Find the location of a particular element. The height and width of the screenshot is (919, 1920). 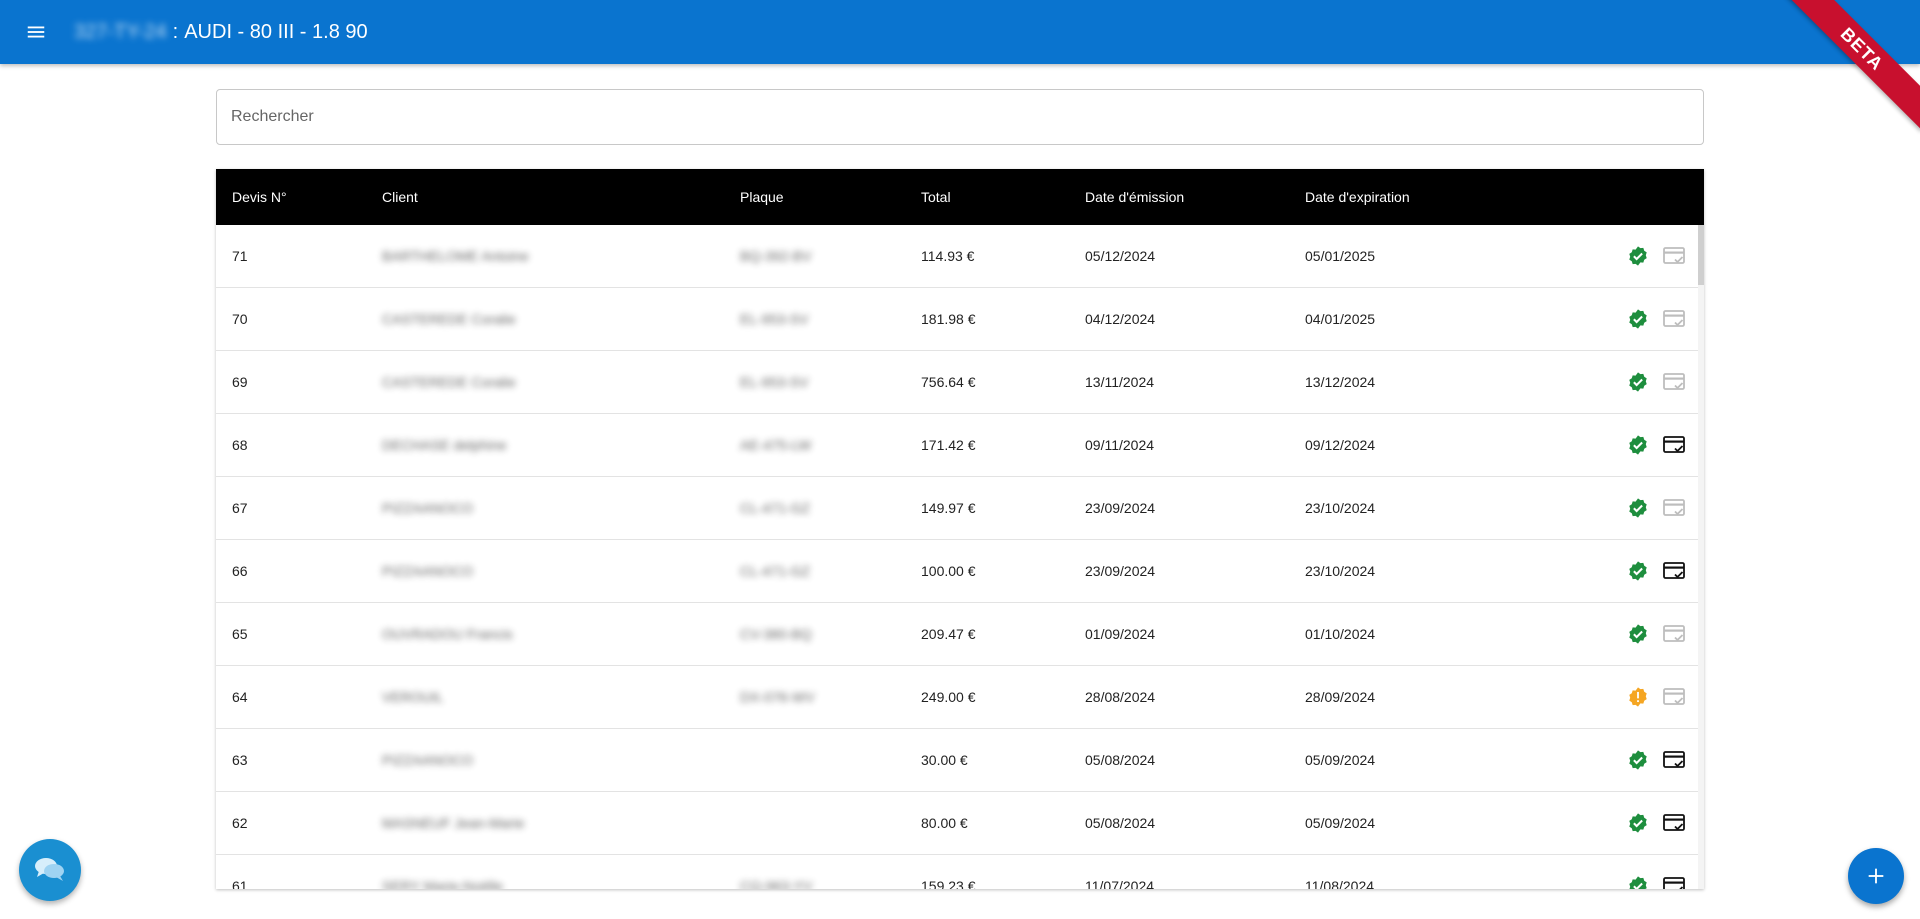

chat-button is located at coordinates (50, 870).